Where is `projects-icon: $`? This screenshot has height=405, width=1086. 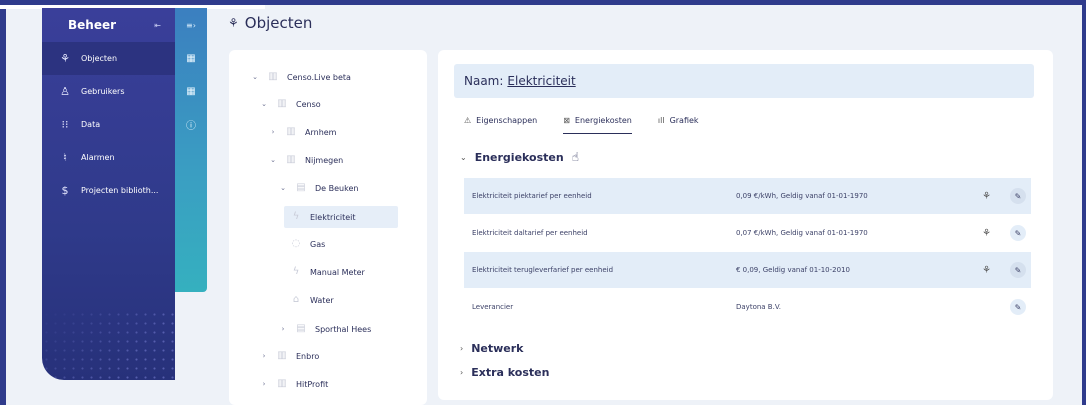 projects-icon: $ is located at coordinates (65, 190).